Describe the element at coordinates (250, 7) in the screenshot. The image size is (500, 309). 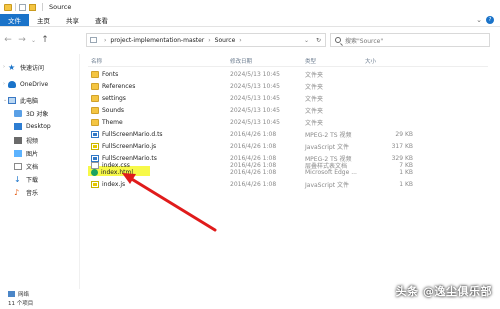
I see `title-bar: Source` at that location.